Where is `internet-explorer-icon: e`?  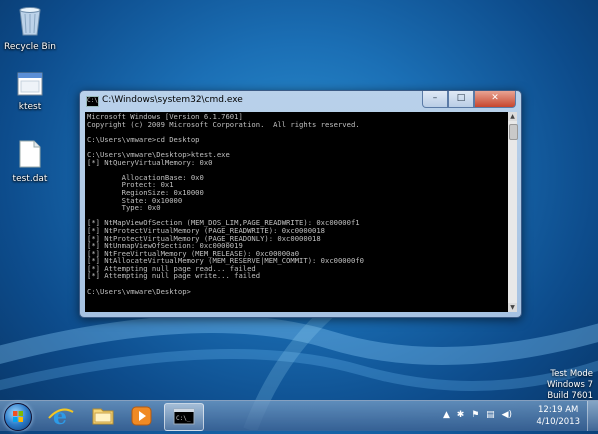
internet-explorer-icon: e is located at coordinates (61, 417).